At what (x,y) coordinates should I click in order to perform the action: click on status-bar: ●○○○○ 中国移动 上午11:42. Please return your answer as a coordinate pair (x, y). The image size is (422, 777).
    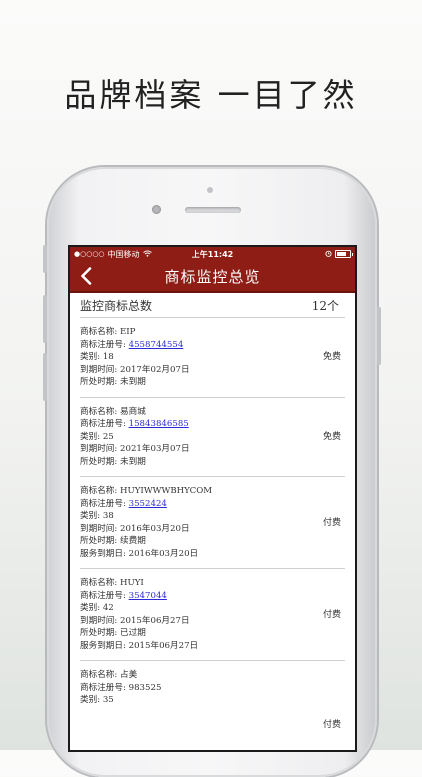
    Looking at the image, I should click on (212, 254).